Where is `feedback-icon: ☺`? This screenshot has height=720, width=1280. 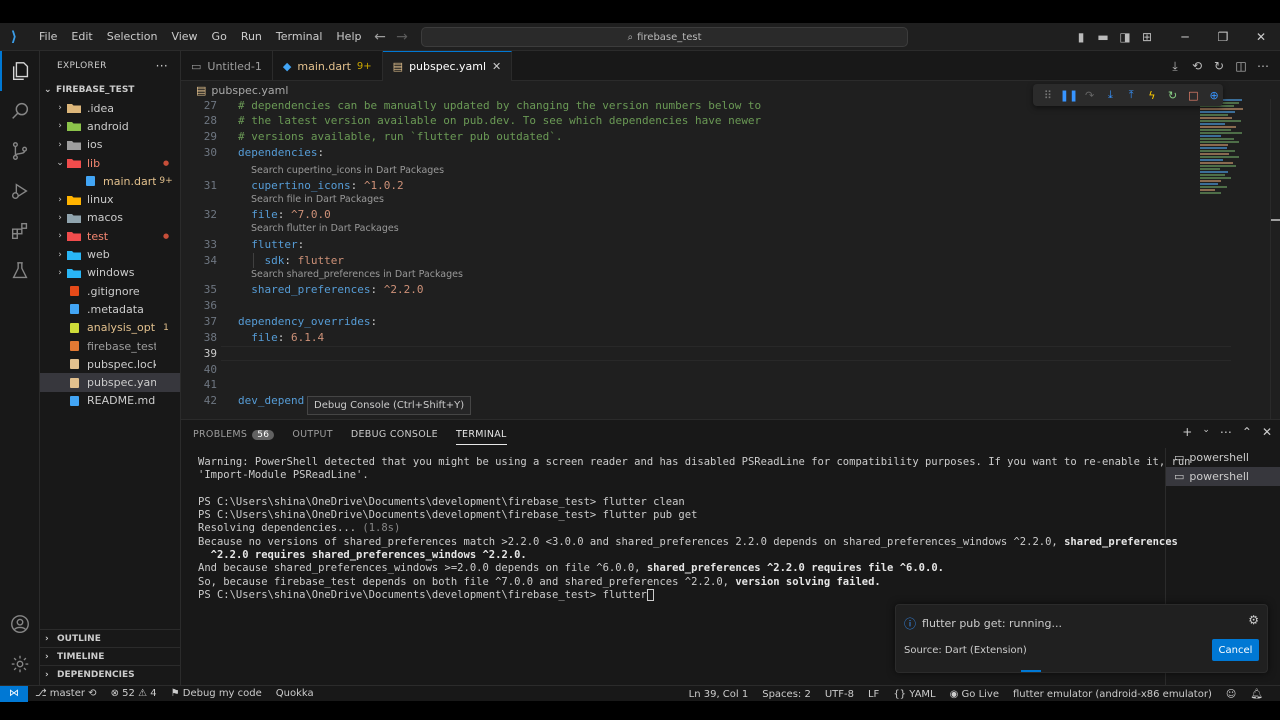
feedback-icon: ☺ is located at coordinates (1231, 694).